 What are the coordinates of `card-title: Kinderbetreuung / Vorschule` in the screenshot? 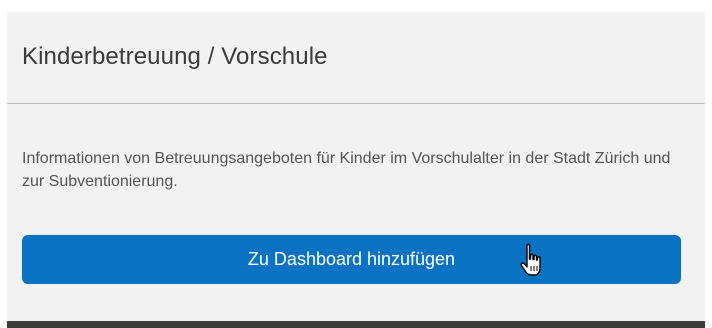 It's located at (175, 56).